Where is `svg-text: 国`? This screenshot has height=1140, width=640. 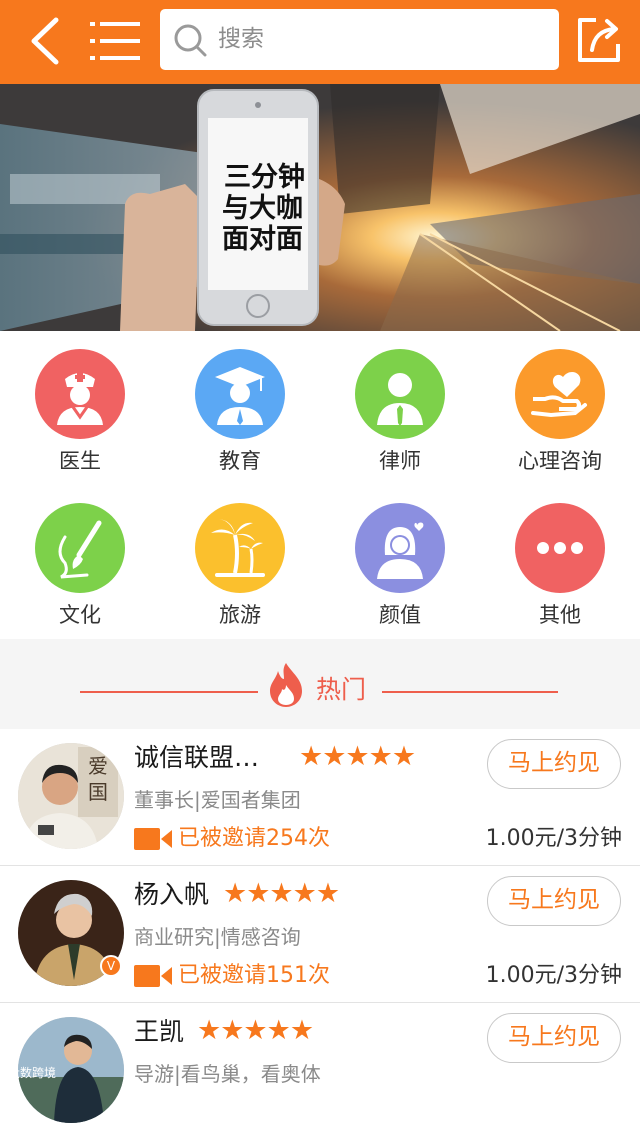
svg-text: 国 is located at coordinates (98, 792).